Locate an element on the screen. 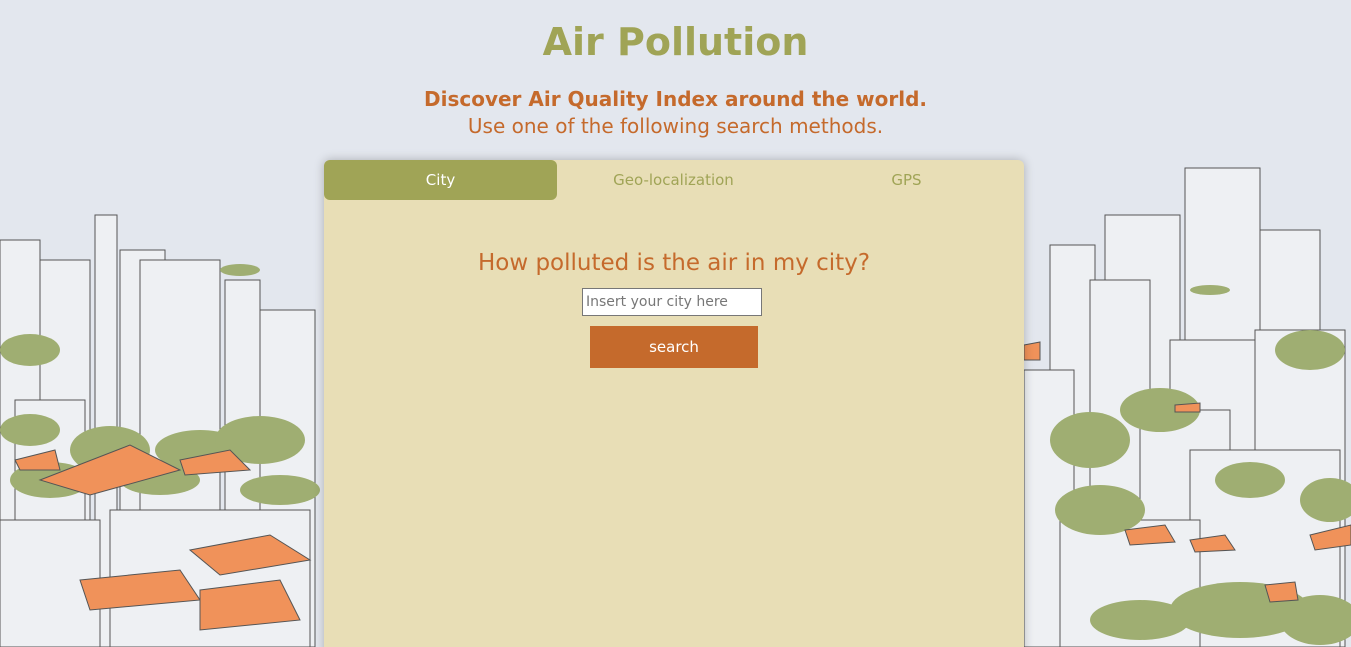 The image size is (1351, 647). city-search-question: How polluted is the air in my city? is located at coordinates (674, 263).